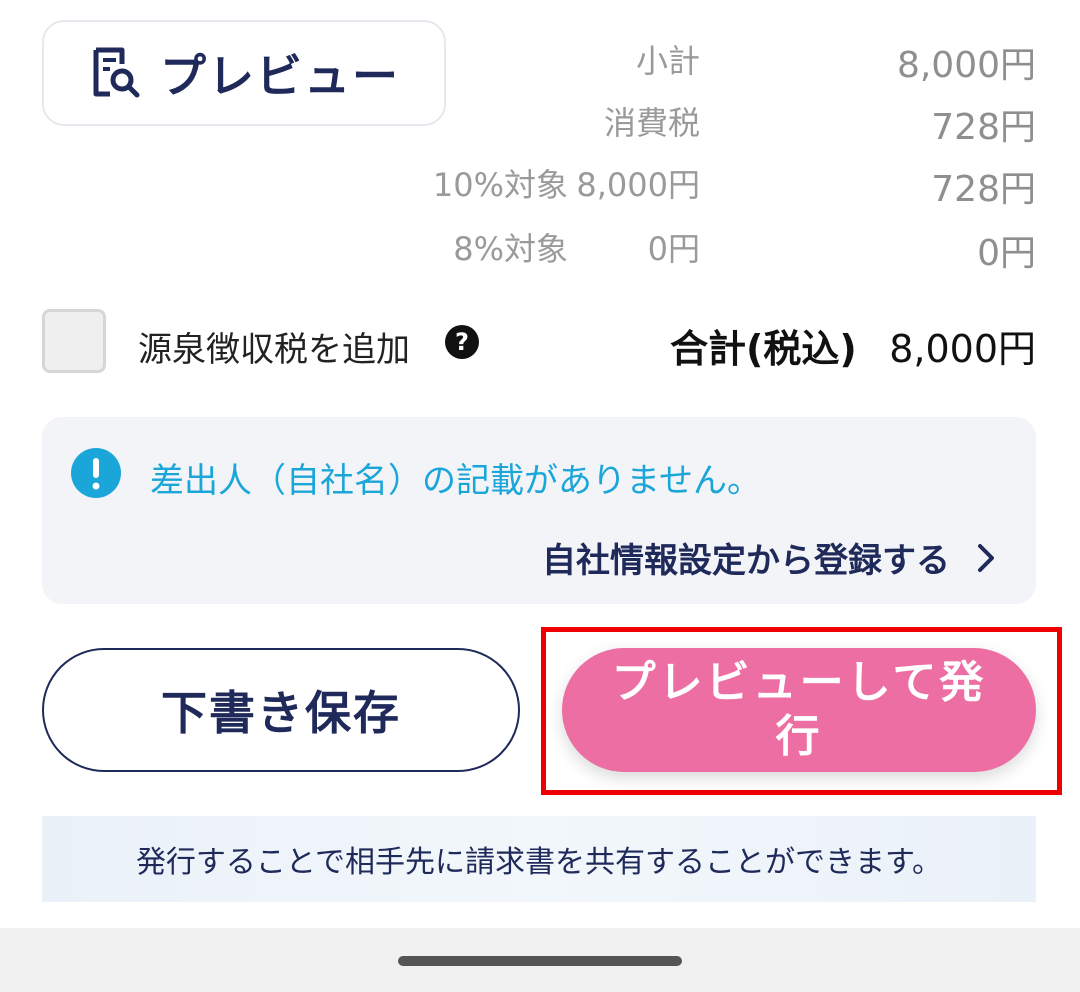  Describe the element at coordinates (966, 65) in the screenshot. I see `subtotal-value: 8,000円` at that location.